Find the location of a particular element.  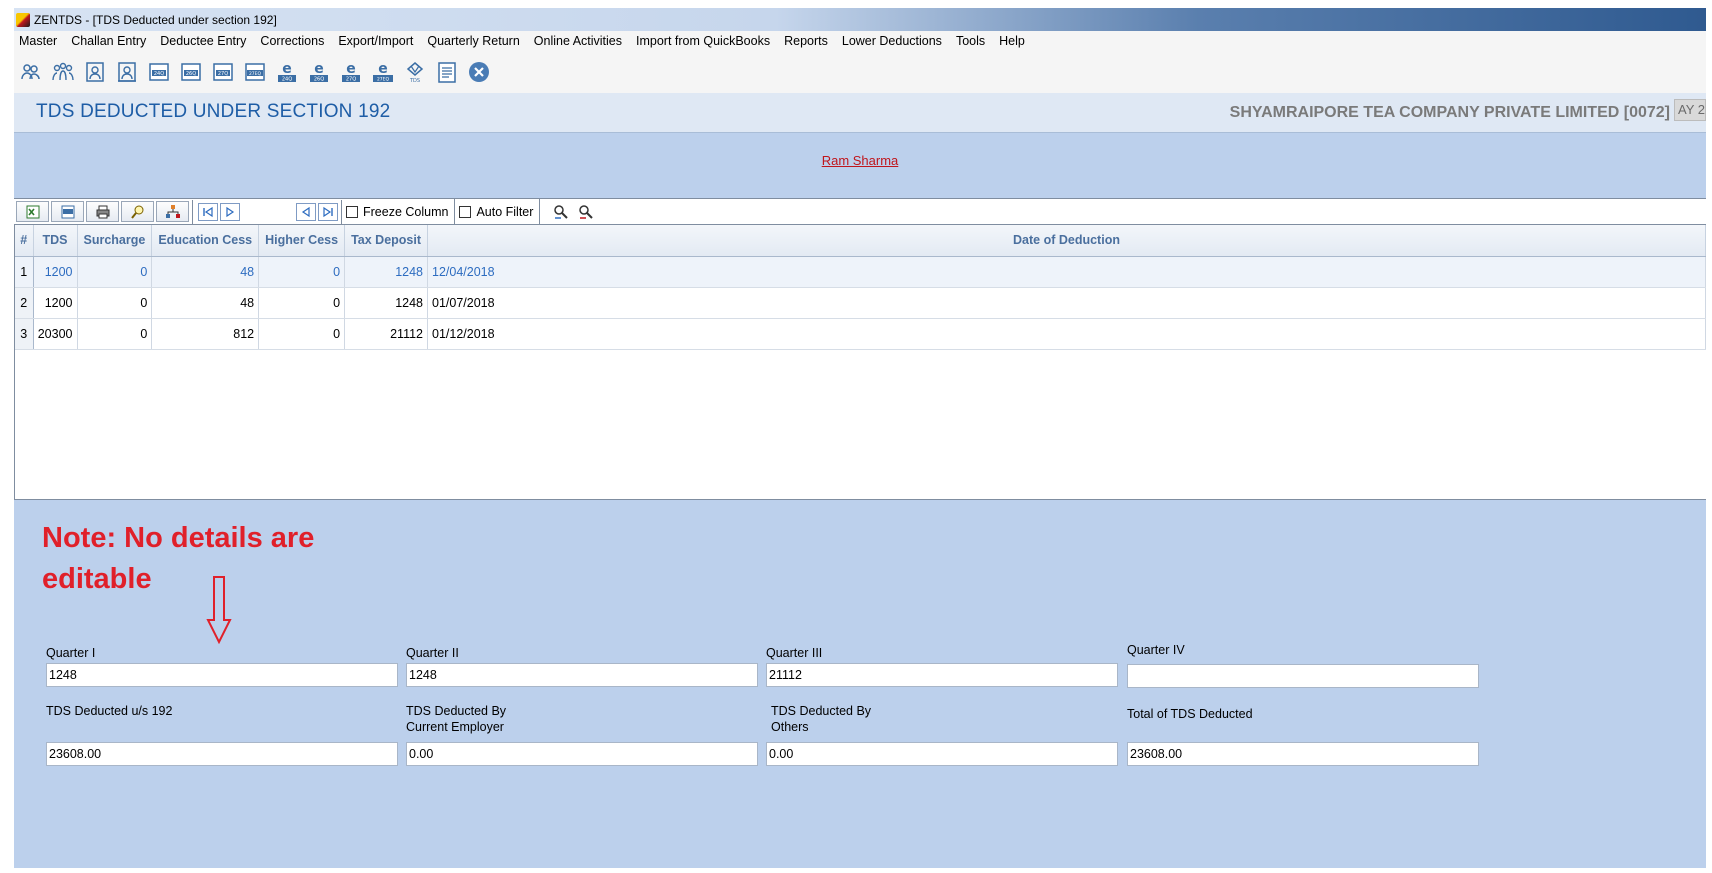

down-arrow-icon is located at coordinates (219, 610).